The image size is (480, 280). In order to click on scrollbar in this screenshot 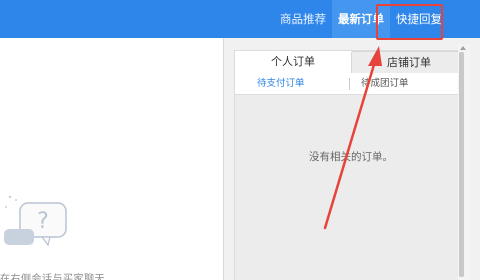, I will do `click(464, 162)`.